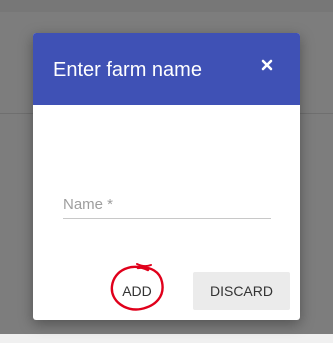 Image resolution: width=333 pixels, height=343 pixels. I want to click on dialog-title: Enter farm name, so click(127, 70).